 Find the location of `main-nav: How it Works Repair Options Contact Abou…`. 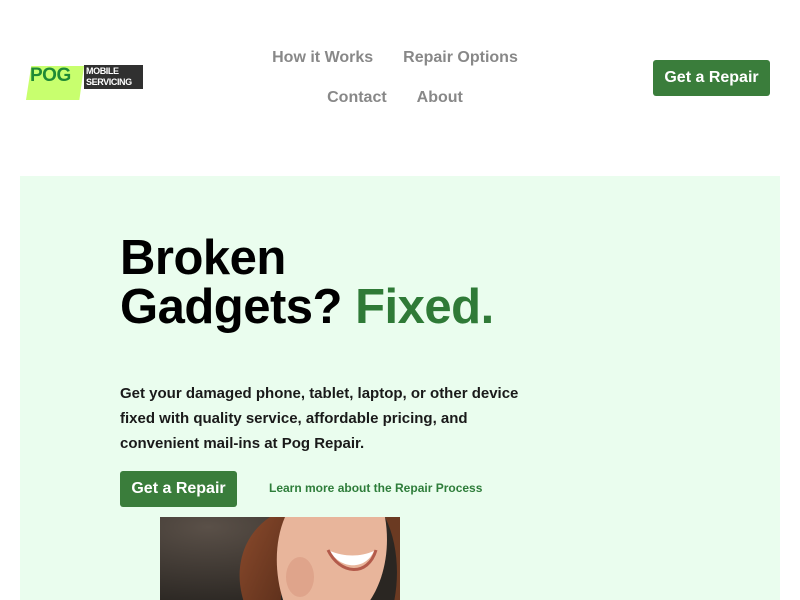

main-nav: How it Works Repair Options Contact Abou… is located at coordinates (395, 78).